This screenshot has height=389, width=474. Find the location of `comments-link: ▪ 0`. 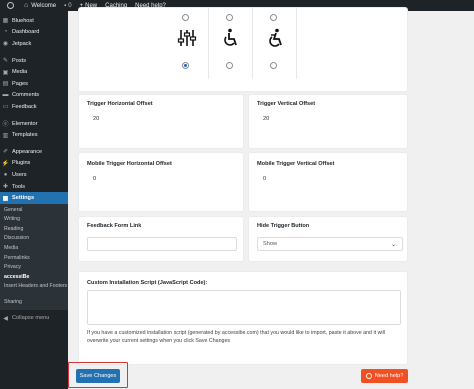

comments-link: ▪ 0 is located at coordinates (67, 5).